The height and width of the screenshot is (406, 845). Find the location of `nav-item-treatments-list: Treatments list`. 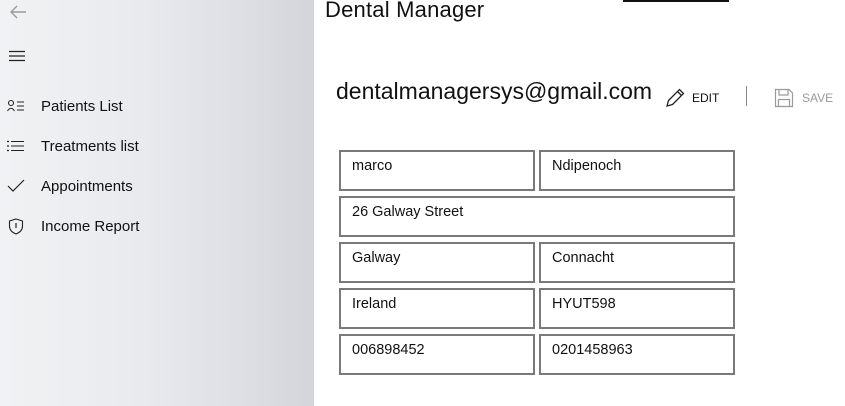

nav-item-treatments-list: Treatments list is located at coordinates (157, 146).